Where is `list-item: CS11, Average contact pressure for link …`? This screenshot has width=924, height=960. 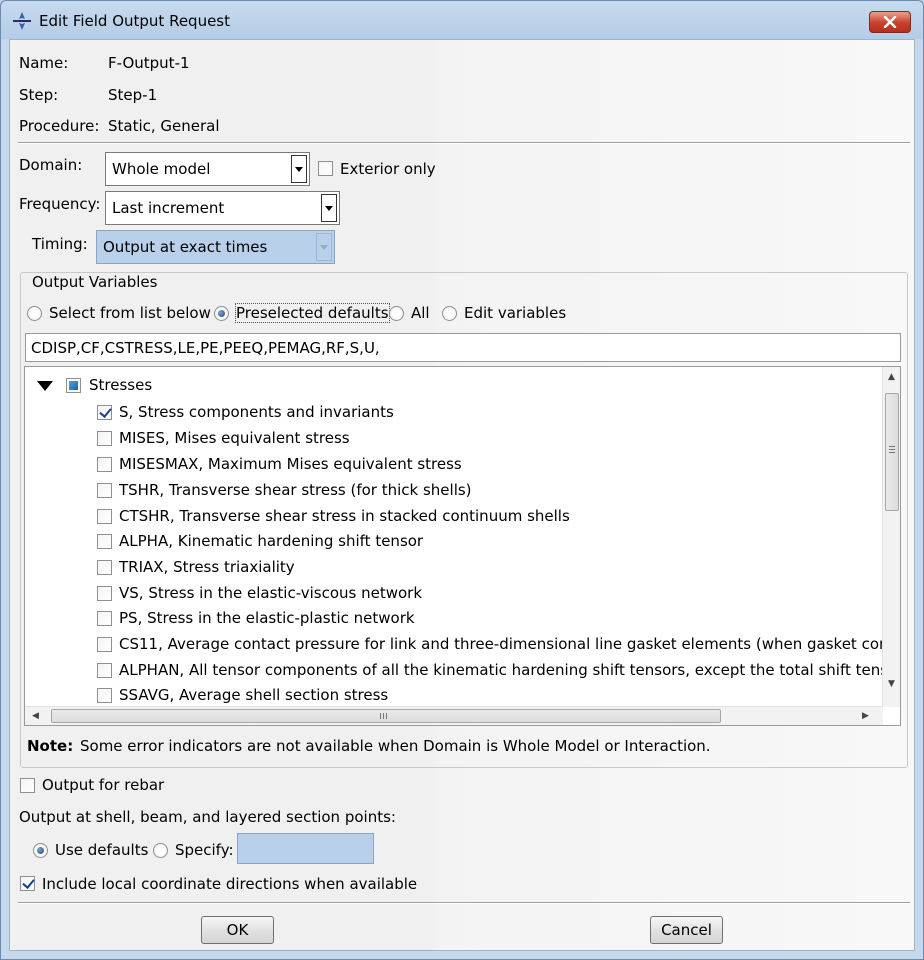 list-item: CS11, Average contact pressure for link … is located at coordinates (454, 644).